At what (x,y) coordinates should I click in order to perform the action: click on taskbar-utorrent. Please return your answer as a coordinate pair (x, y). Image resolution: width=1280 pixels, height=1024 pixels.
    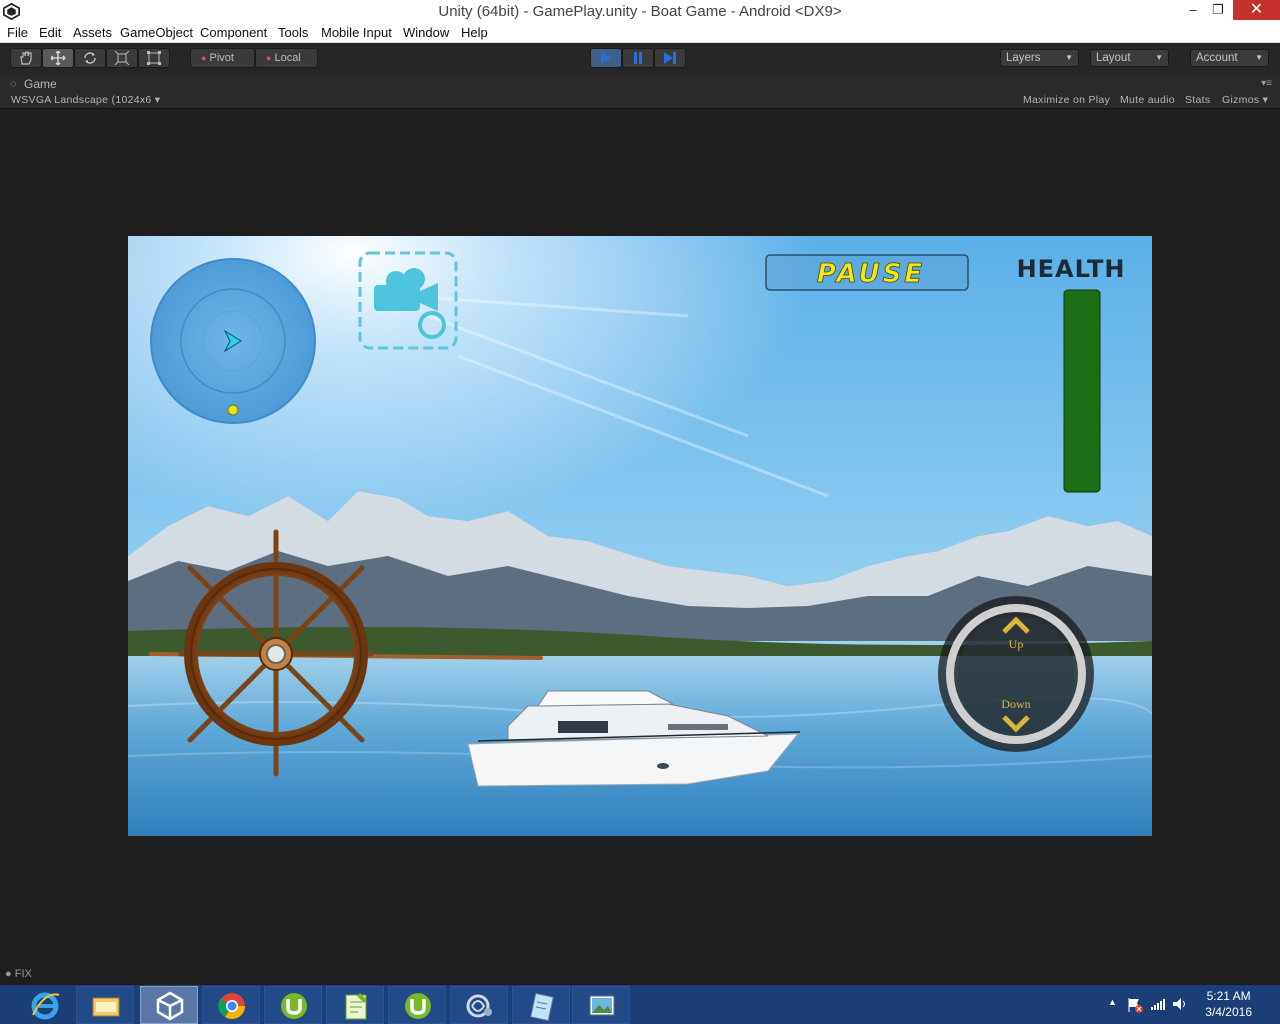
    Looking at the image, I should click on (293, 1005).